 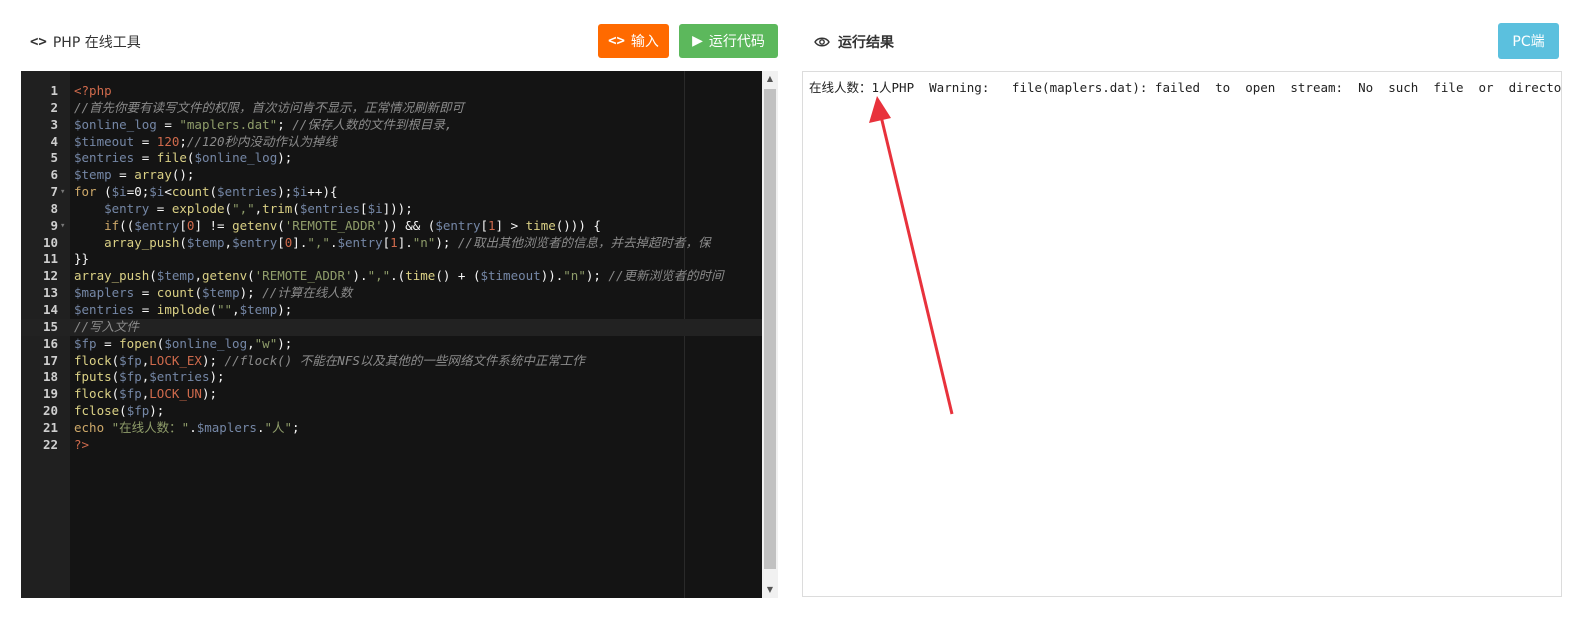 What do you see at coordinates (770, 329) in the screenshot?
I see `scrollbar-thumb` at bounding box center [770, 329].